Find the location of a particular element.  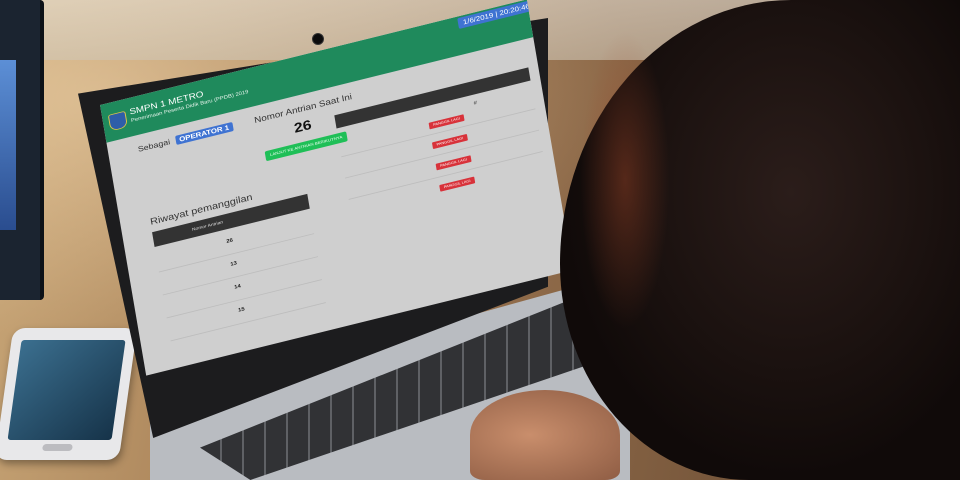

history-queue-number: 26 is located at coordinates (230, 241).